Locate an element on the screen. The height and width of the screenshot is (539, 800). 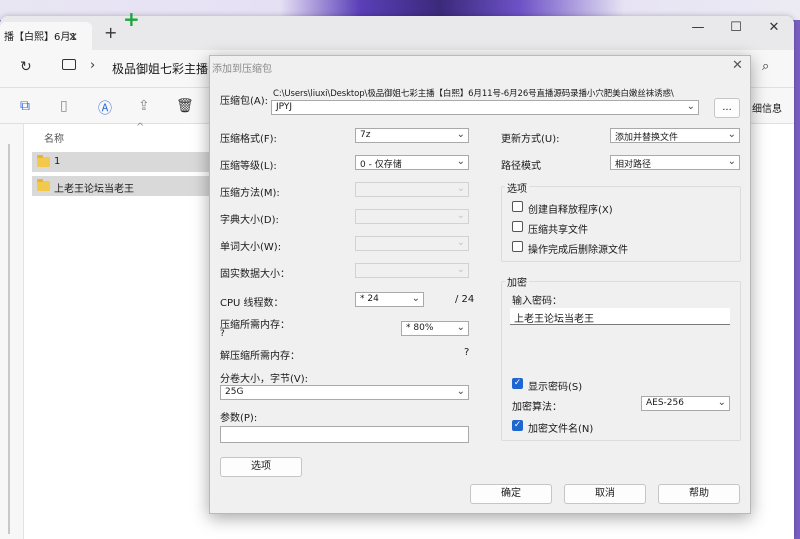
rename-icon: Ⓐ is located at coordinates (105, 108).